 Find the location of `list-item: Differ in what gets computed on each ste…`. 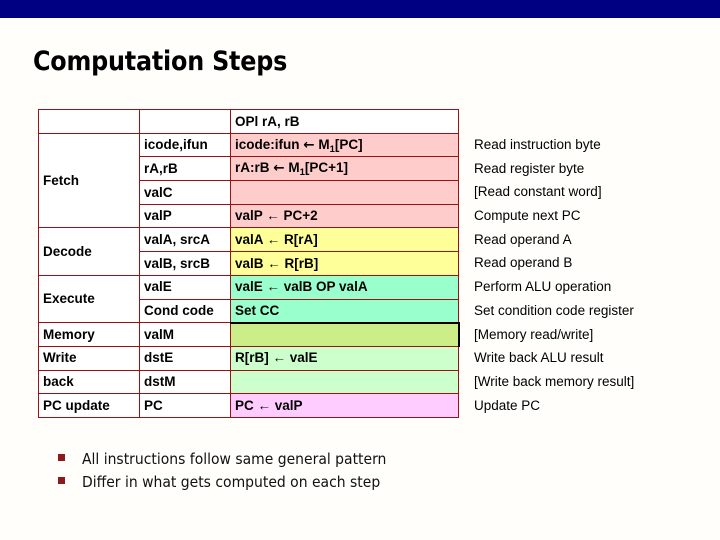

list-item: Differ in what gets computed on each ste… is located at coordinates (222, 484).